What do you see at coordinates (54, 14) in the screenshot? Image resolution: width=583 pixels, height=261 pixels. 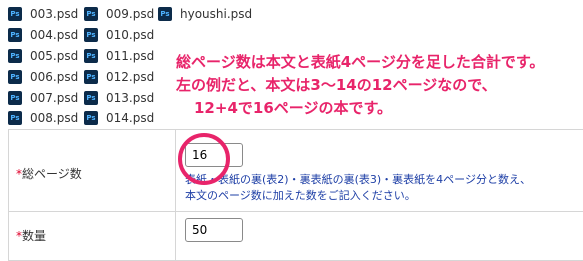 I see `file-name: 003.psd` at bounding box center [54, 14].